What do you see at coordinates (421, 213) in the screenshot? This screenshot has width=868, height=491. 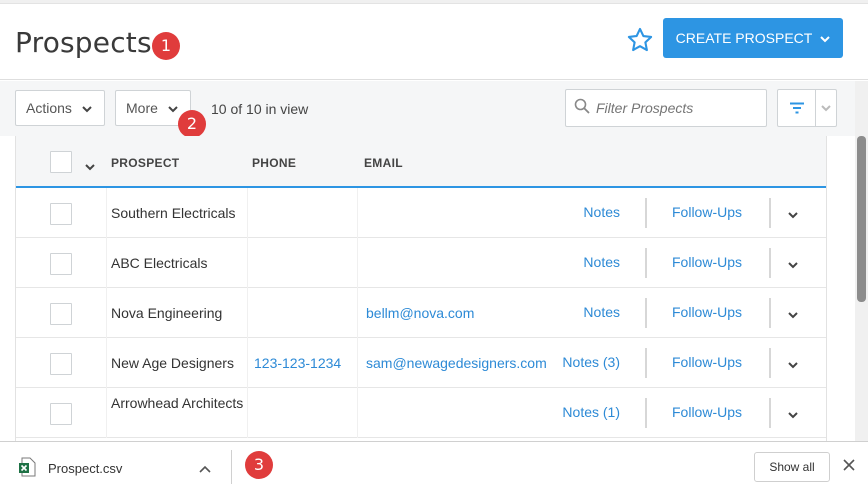 I see `table-row: Southern Electricals Notes Follow-Ups` at bounding box center [421, 213].